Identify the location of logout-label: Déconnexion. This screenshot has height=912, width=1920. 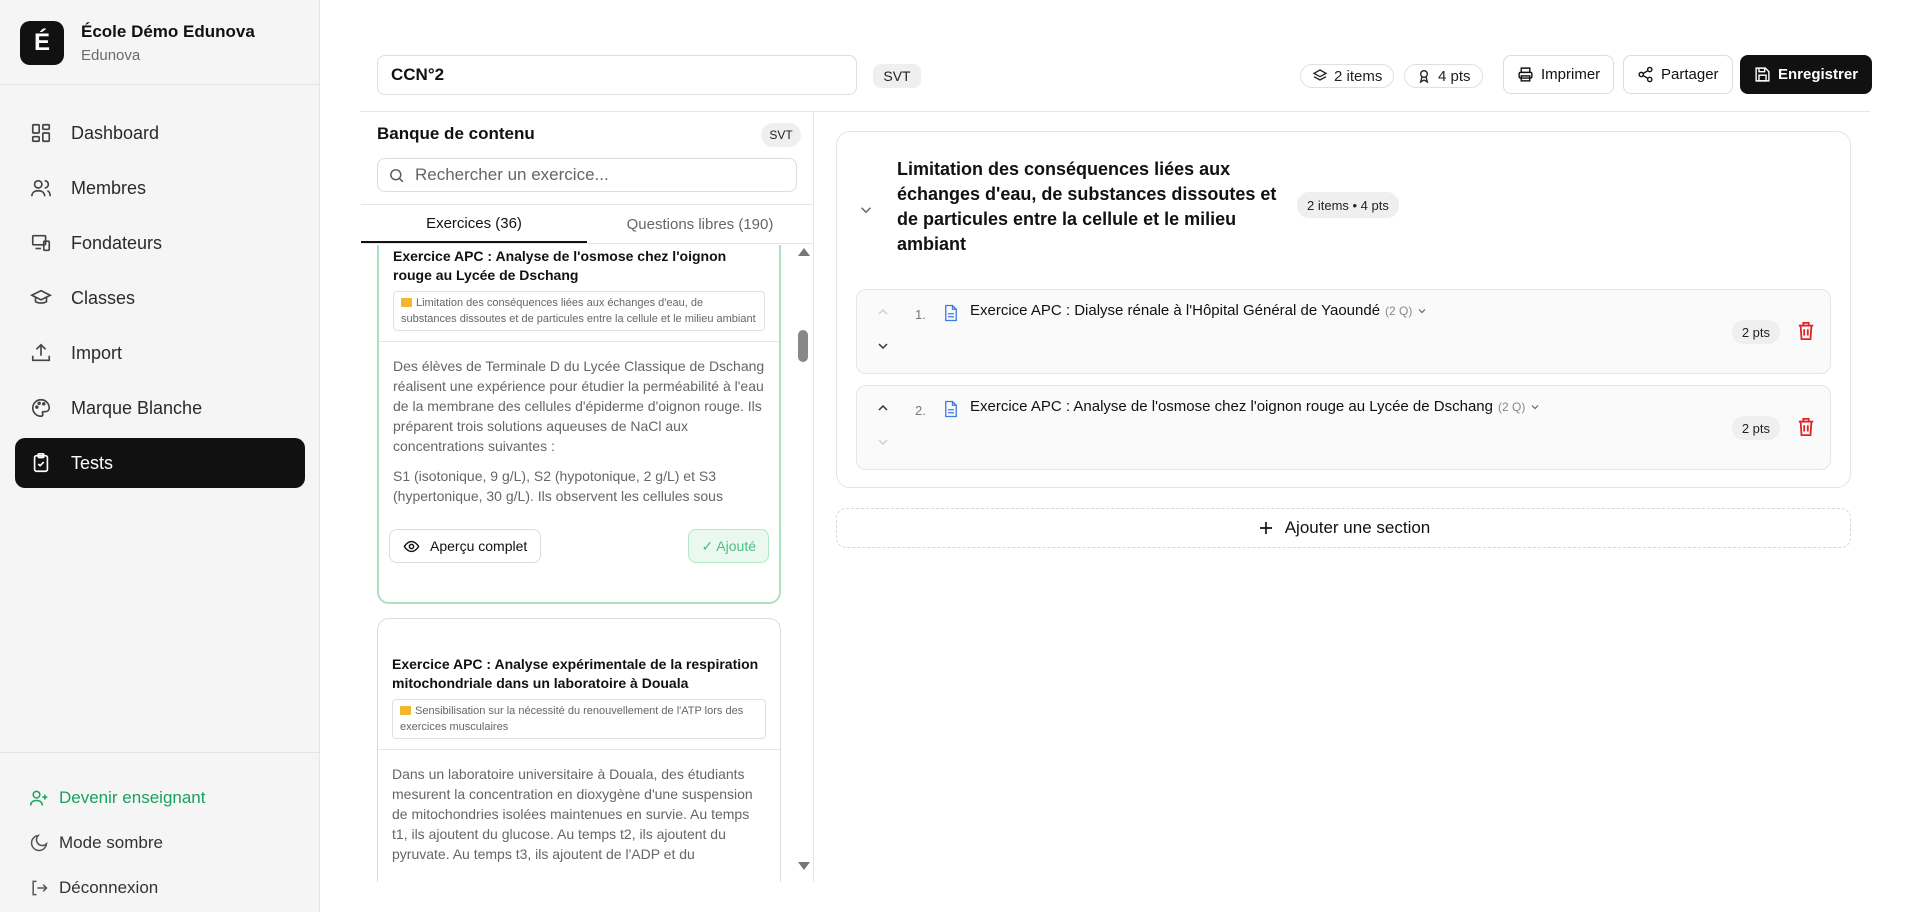
(109, 887).